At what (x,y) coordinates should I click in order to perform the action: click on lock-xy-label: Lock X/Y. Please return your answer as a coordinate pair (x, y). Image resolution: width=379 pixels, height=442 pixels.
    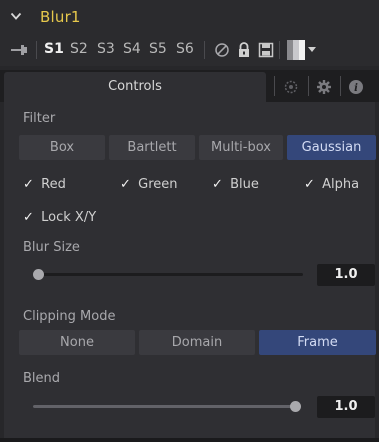
    Looking at the image, I should click on (69, 217).